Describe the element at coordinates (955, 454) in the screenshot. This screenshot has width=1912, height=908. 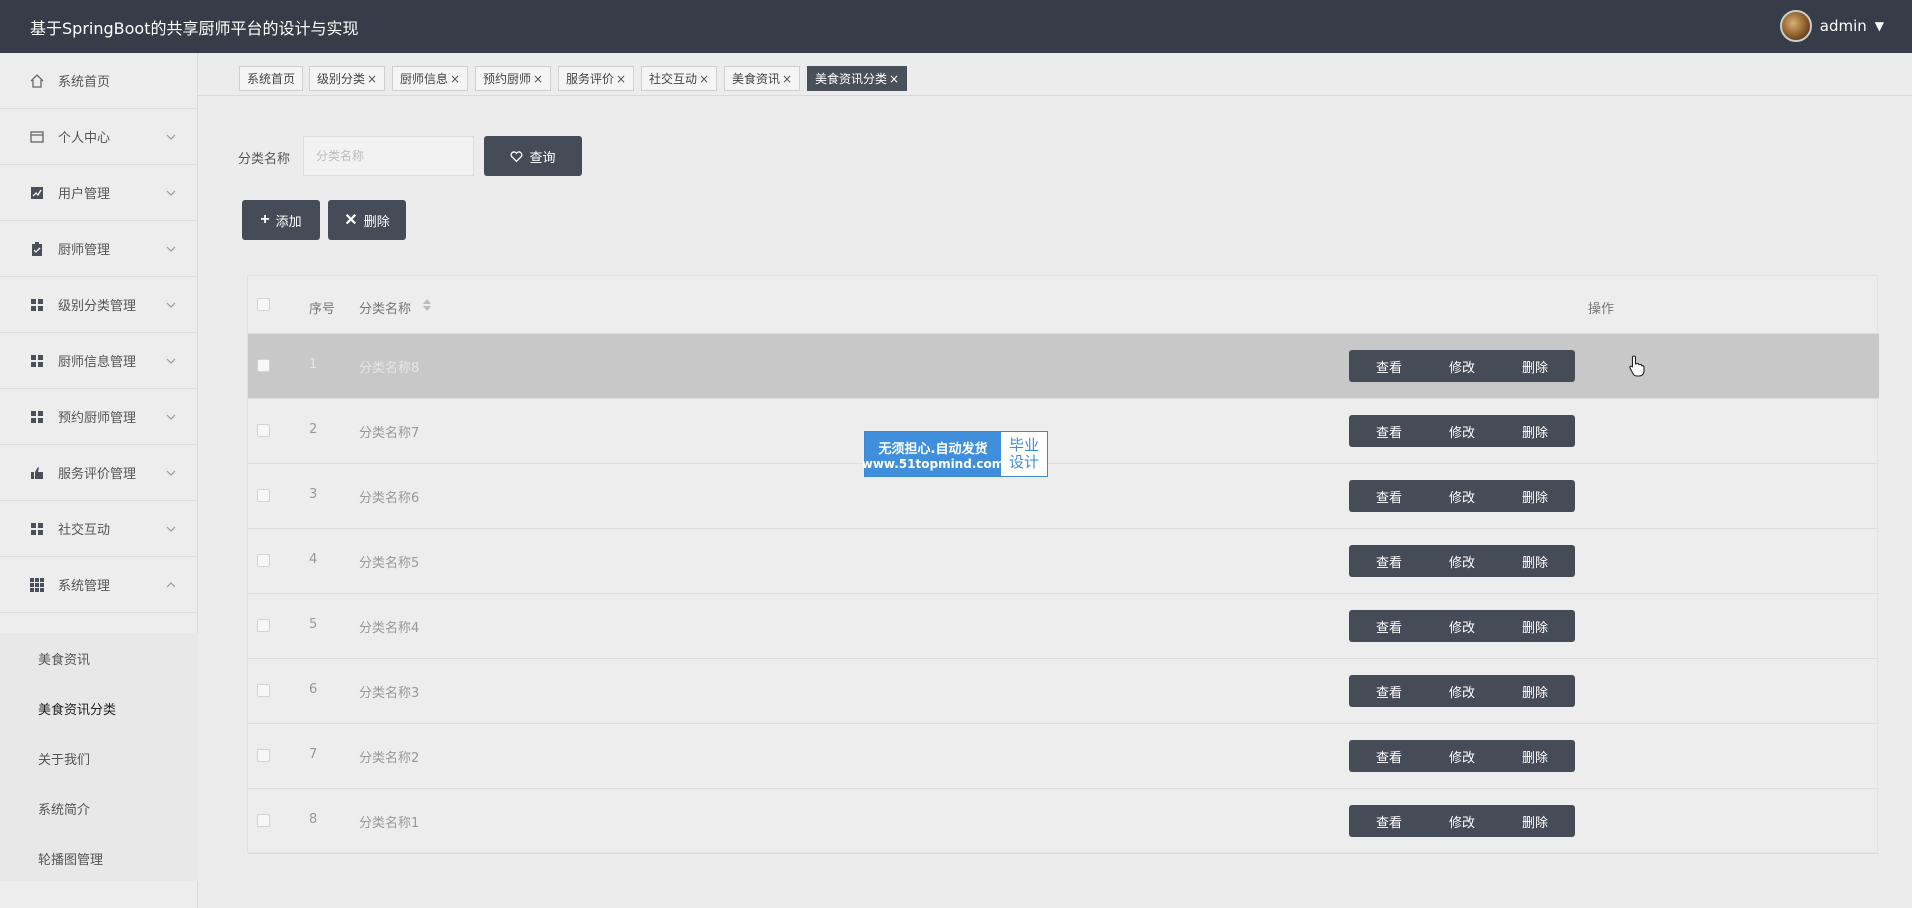
I see `watermark-badge: 无须担心.自动发货 www.51topmind.com 毕业 设计` at that location.